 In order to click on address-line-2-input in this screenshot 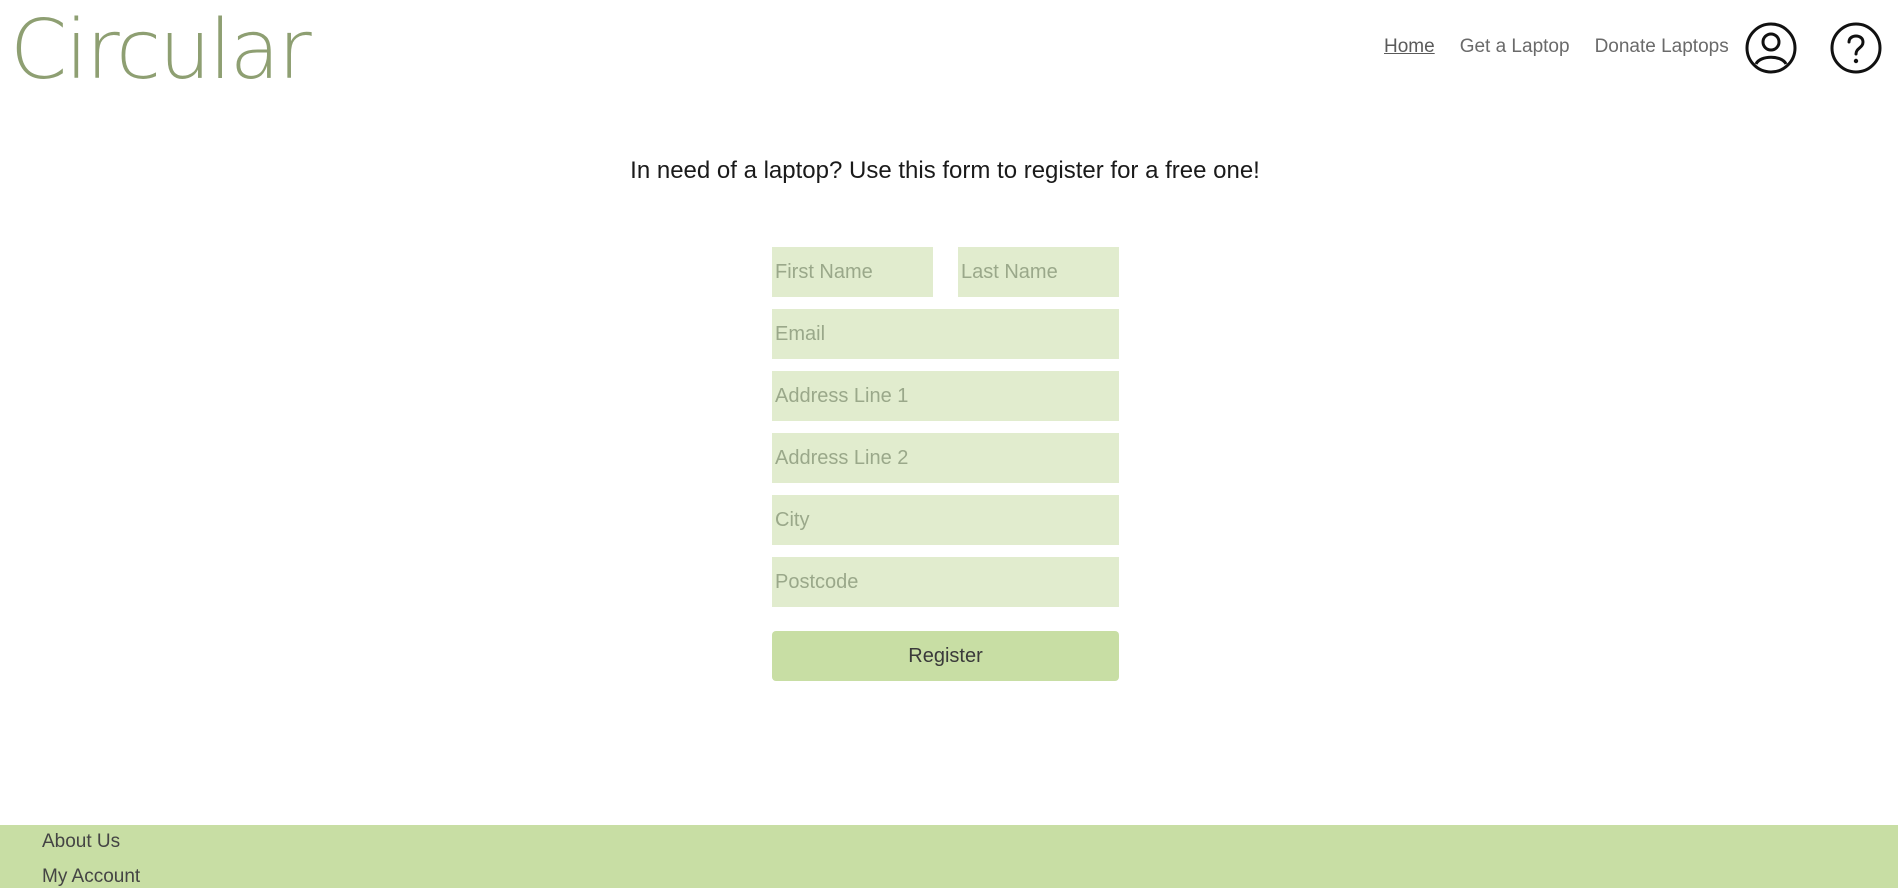, I will do `click(945, 458)`.